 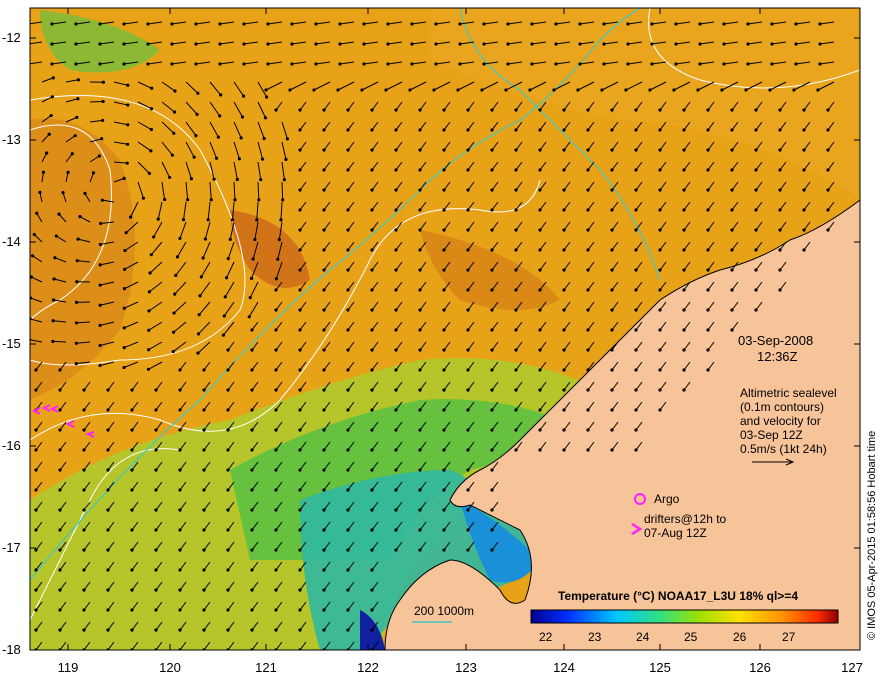 What do you see at coordinates (788, 393) in the screenshot?
I see `sealevel-note-line: Altimetric sealevel` at bounding box center [788, 393].